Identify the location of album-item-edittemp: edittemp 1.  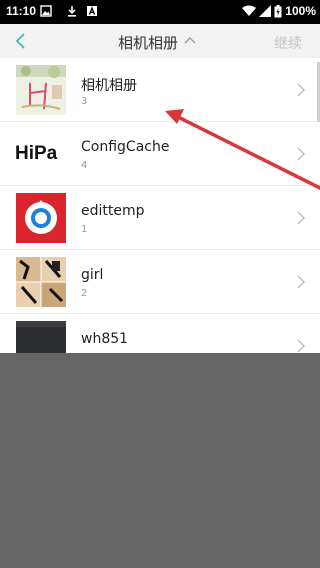
(160, 218).